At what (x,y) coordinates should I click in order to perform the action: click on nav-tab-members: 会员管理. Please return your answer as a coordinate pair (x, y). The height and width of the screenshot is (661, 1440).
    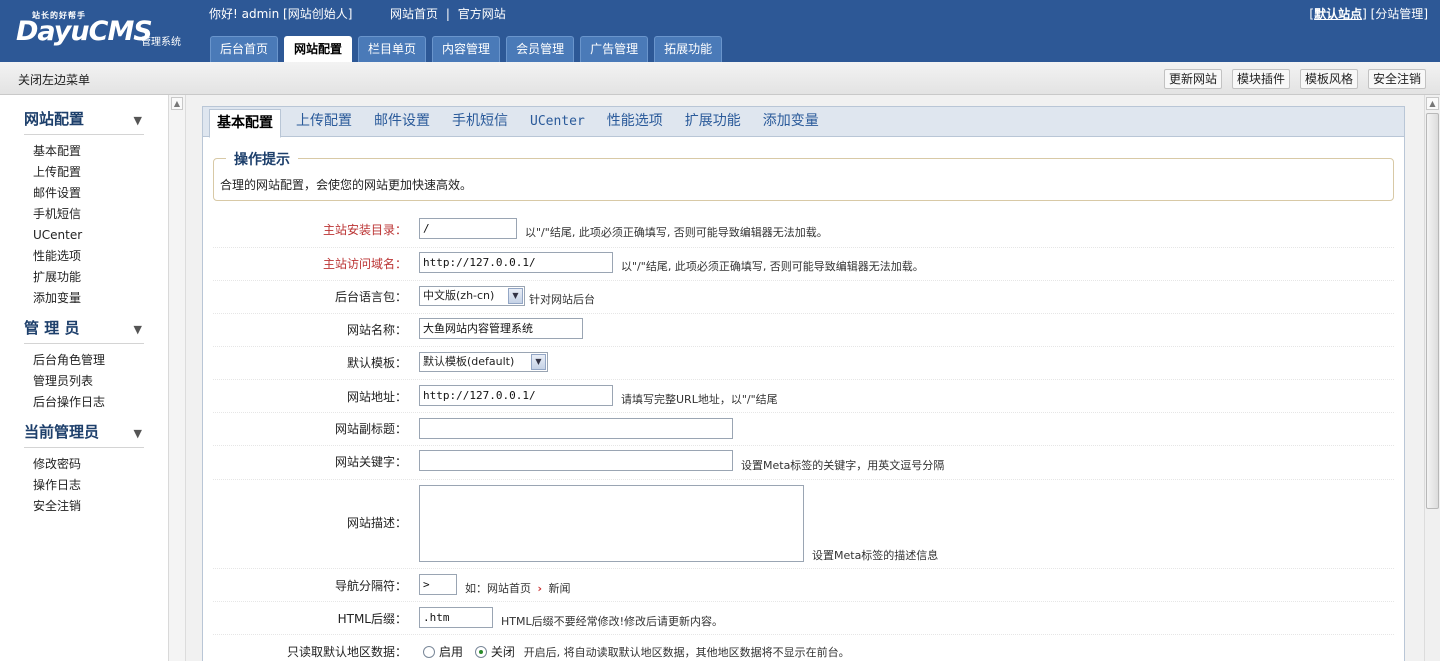
    Looking at the image, I should click on (540, 49).